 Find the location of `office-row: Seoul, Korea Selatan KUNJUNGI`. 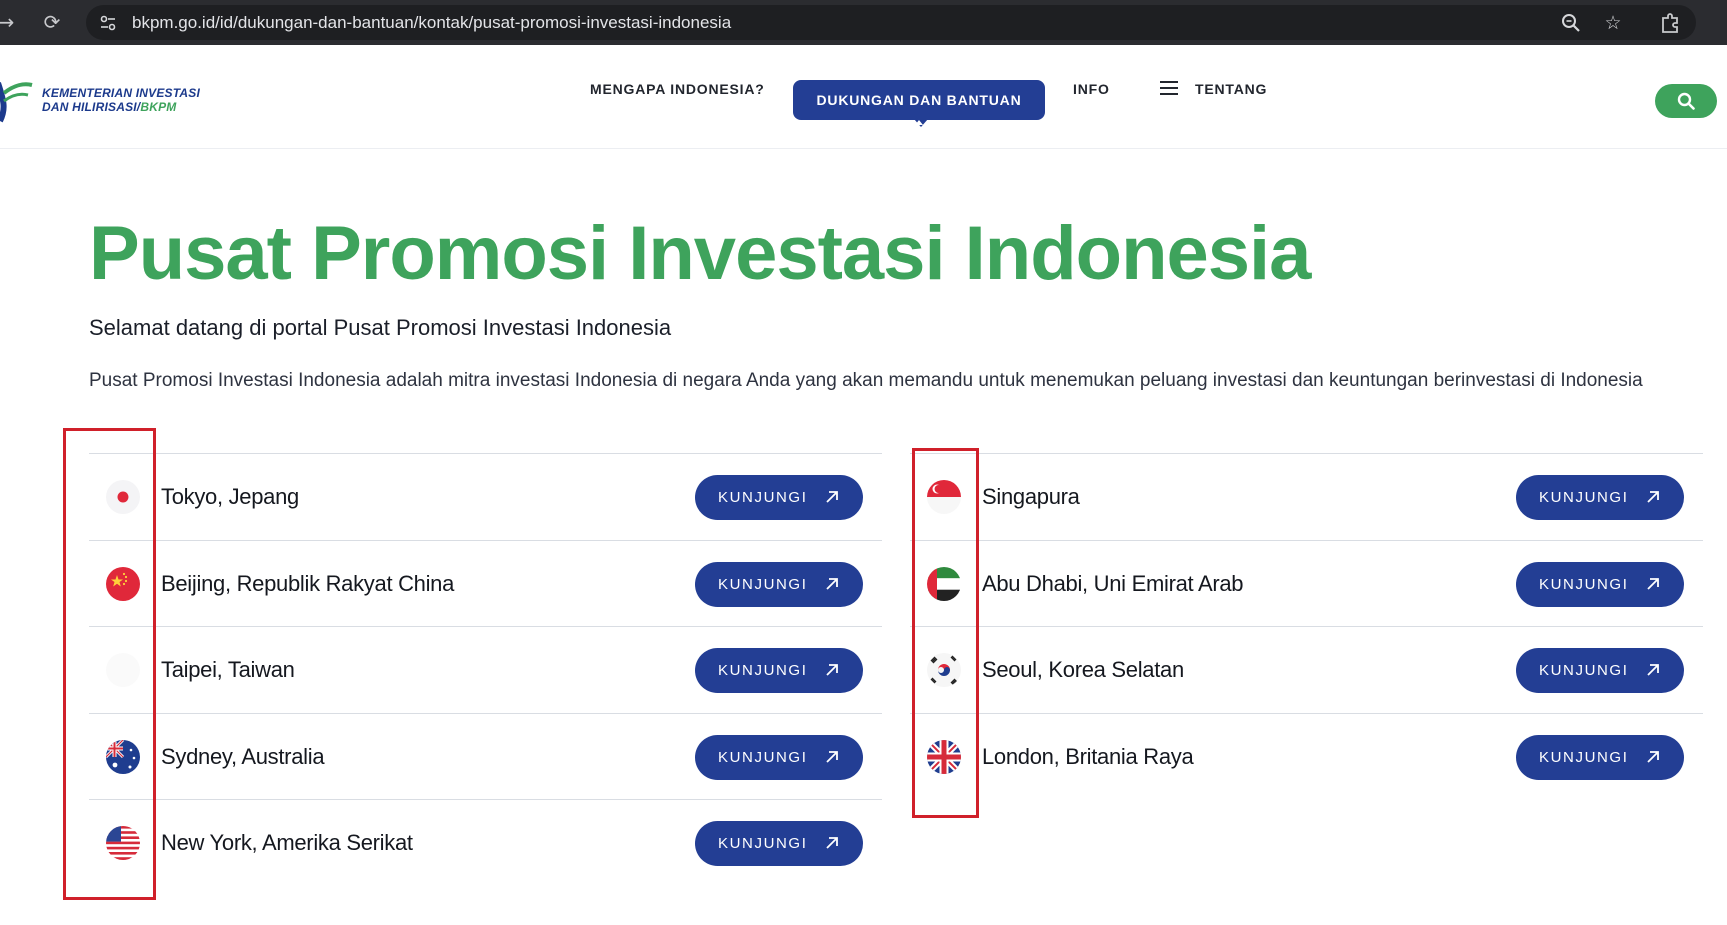

office-row: Seoul, Korea Selatan KUNJUNGI is located at coordinates (1306, 669).